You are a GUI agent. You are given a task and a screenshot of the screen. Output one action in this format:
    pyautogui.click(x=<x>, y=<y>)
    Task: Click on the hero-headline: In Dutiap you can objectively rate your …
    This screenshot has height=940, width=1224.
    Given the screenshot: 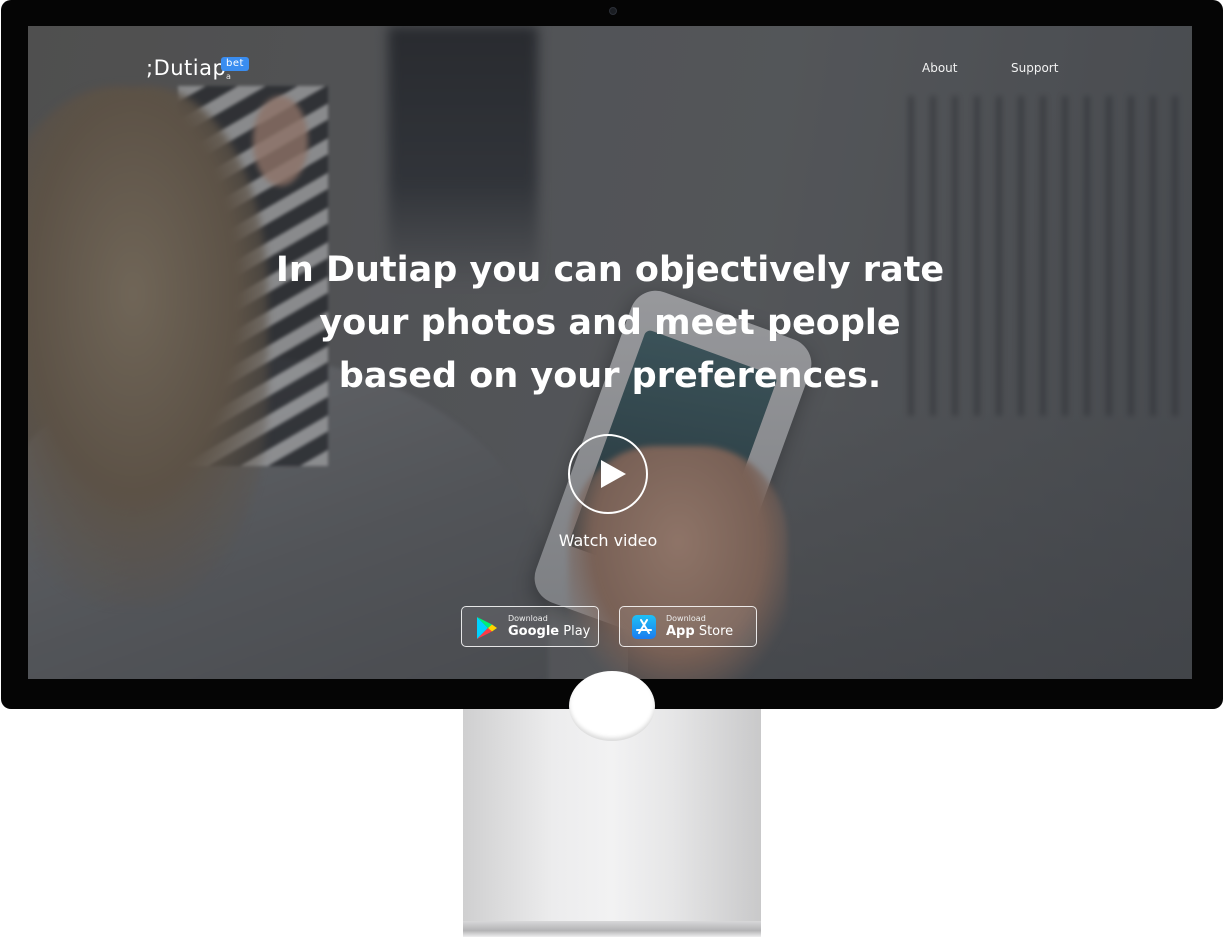 What is the action you would take?
    pyautogui.click(x=610, y=323)
    